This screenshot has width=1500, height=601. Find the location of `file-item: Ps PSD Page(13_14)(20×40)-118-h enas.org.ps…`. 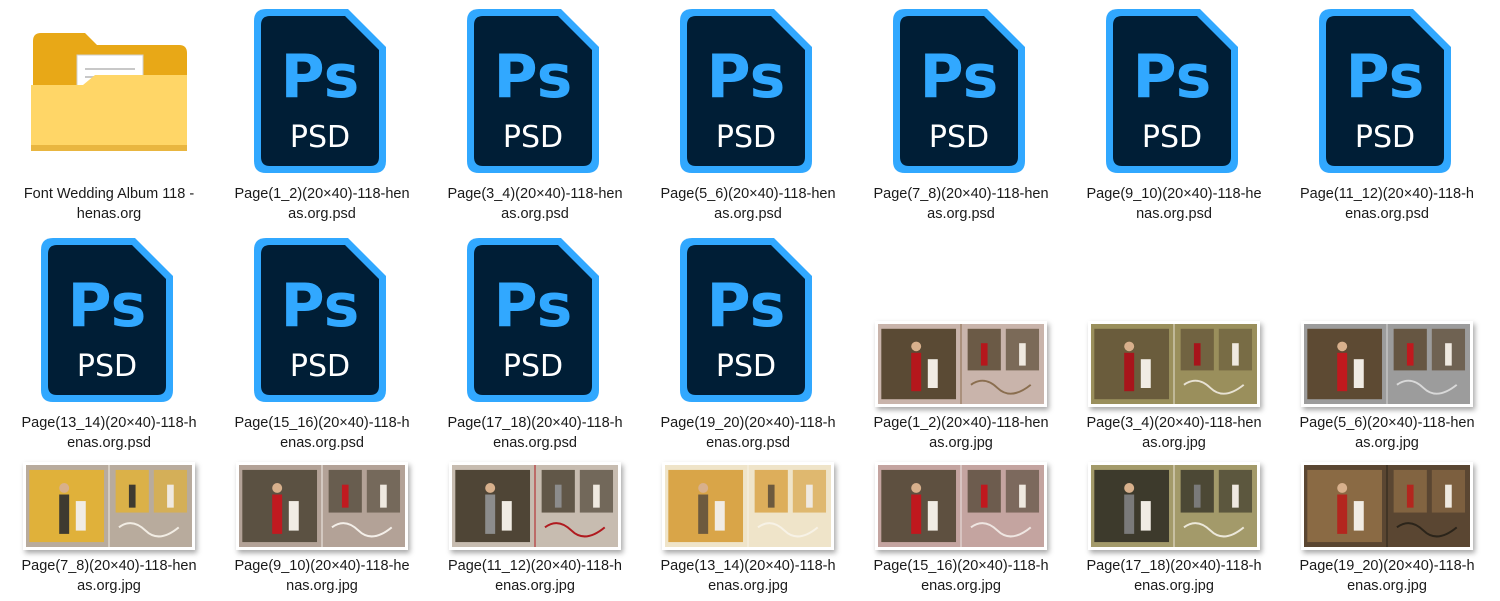

file-item: Ps PSD Page(13_14)(20×40)-118-h enas.org.ps… is located at coordinates (109, 344).